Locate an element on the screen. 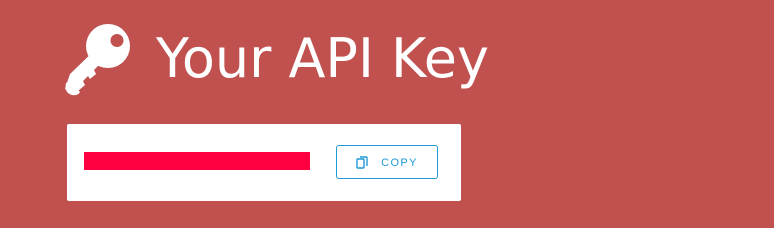  key-icon is located at coordinates (103, 59).